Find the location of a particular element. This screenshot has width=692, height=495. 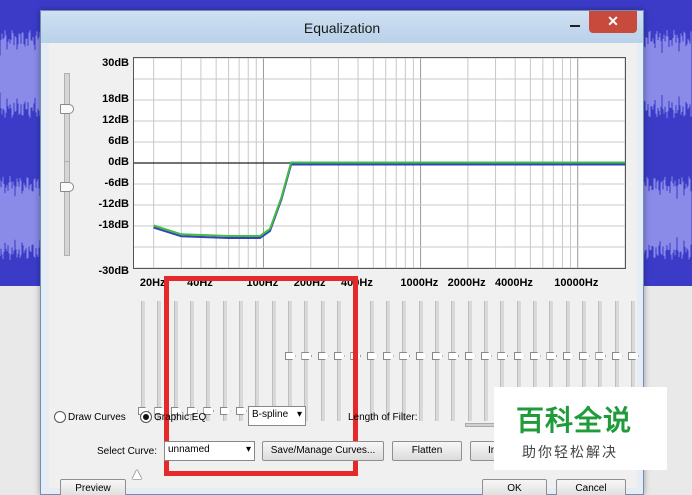

title-bar: Equalization ✕ is located at coordinates (342, 27).